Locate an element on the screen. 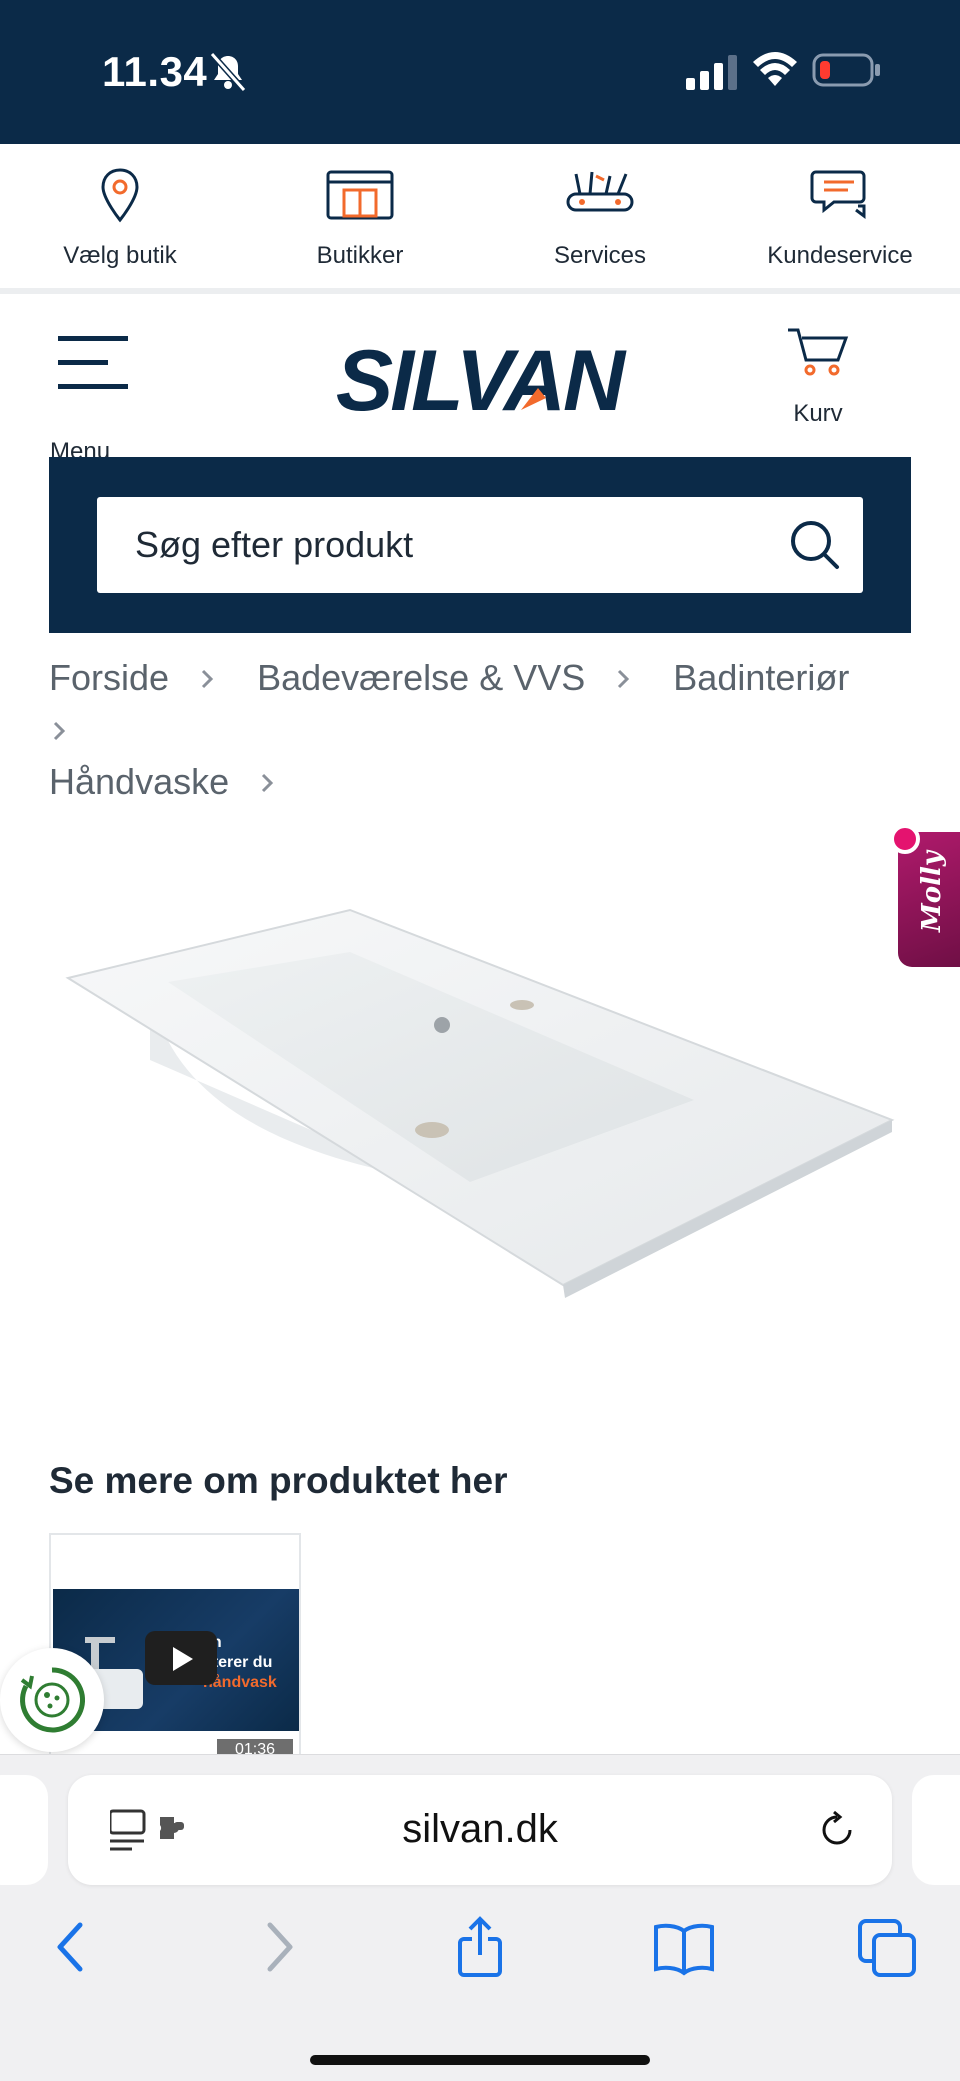 Image resolution: width=960 pixels, height=2081 pixels. cookie-icon is located at coordinates (52, 1700).